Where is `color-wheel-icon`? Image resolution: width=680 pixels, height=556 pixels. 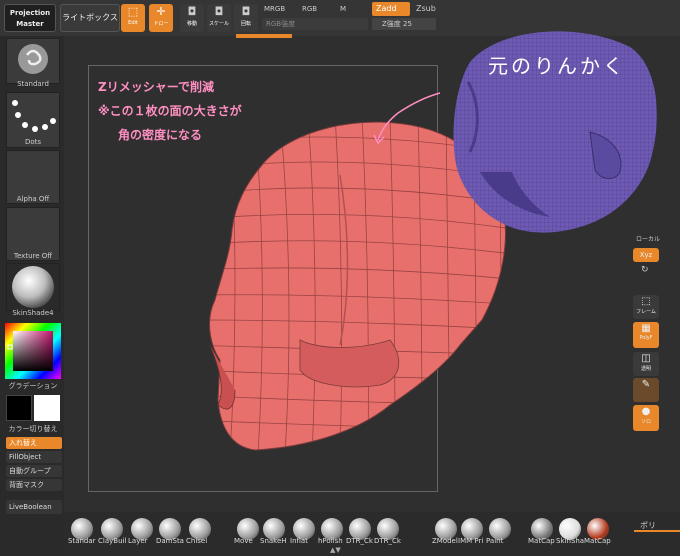
color-wheel-icon is located at coordinates (33, 351).